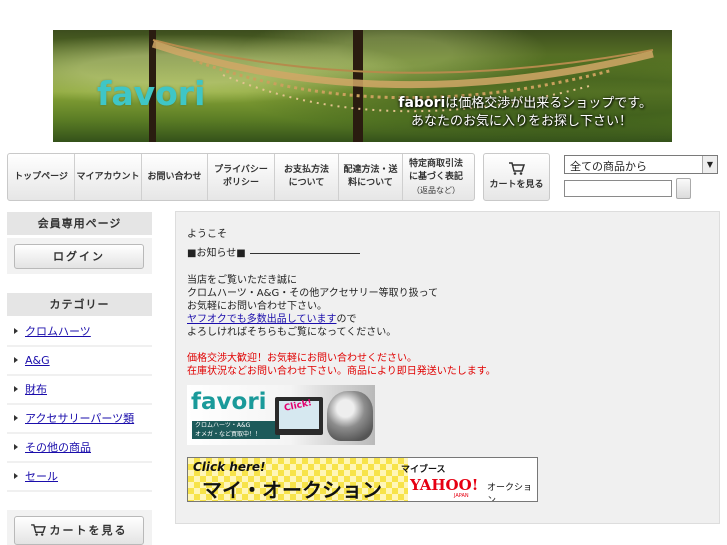 Image resolution: width=727 pixels, height=545 pixels. Describe the element at coordinates (37, 360) in the screenshot. I see `category-link: A&G` at that location.